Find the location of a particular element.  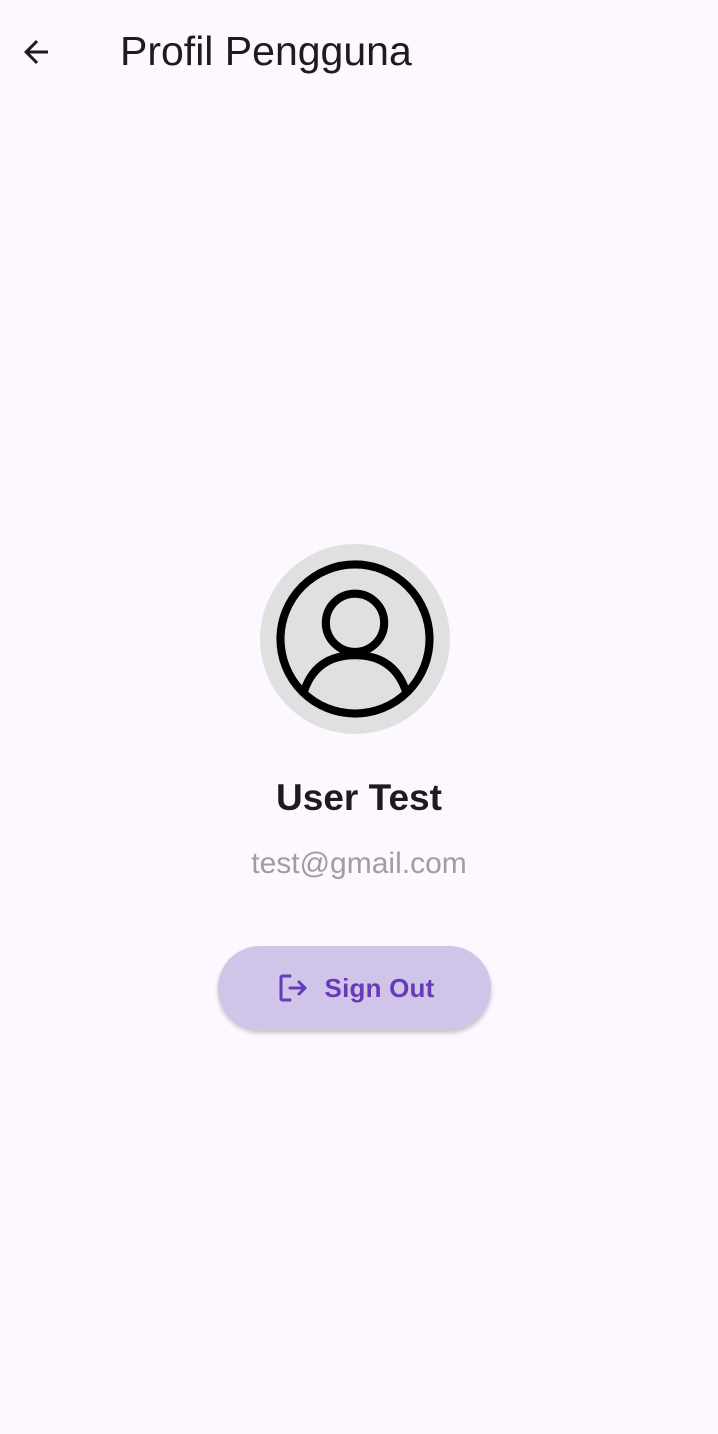

arrow-back-icon is located at coordinates (36, 52).